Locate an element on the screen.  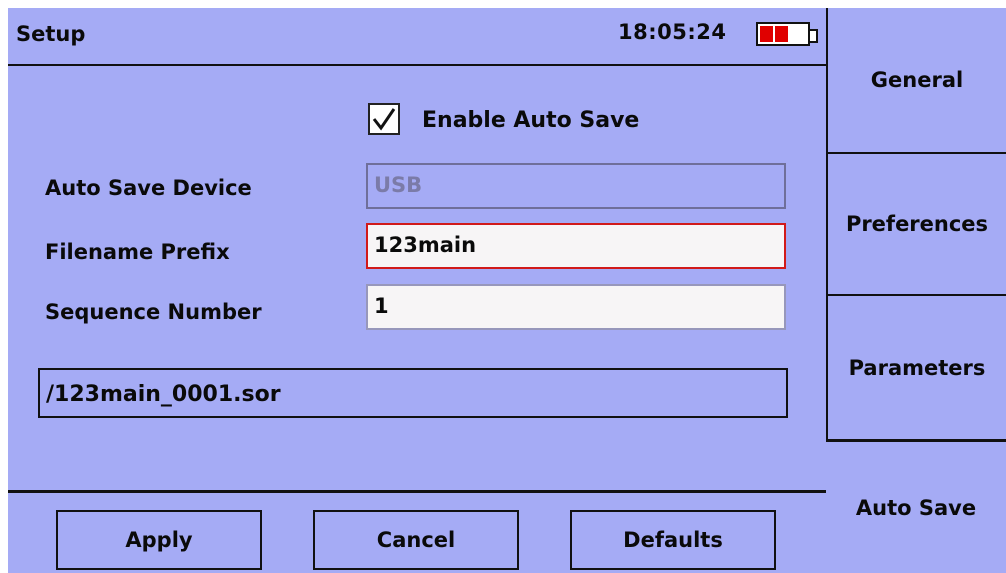
sequence-number-input: 1 is located at coordinates (576, 307).